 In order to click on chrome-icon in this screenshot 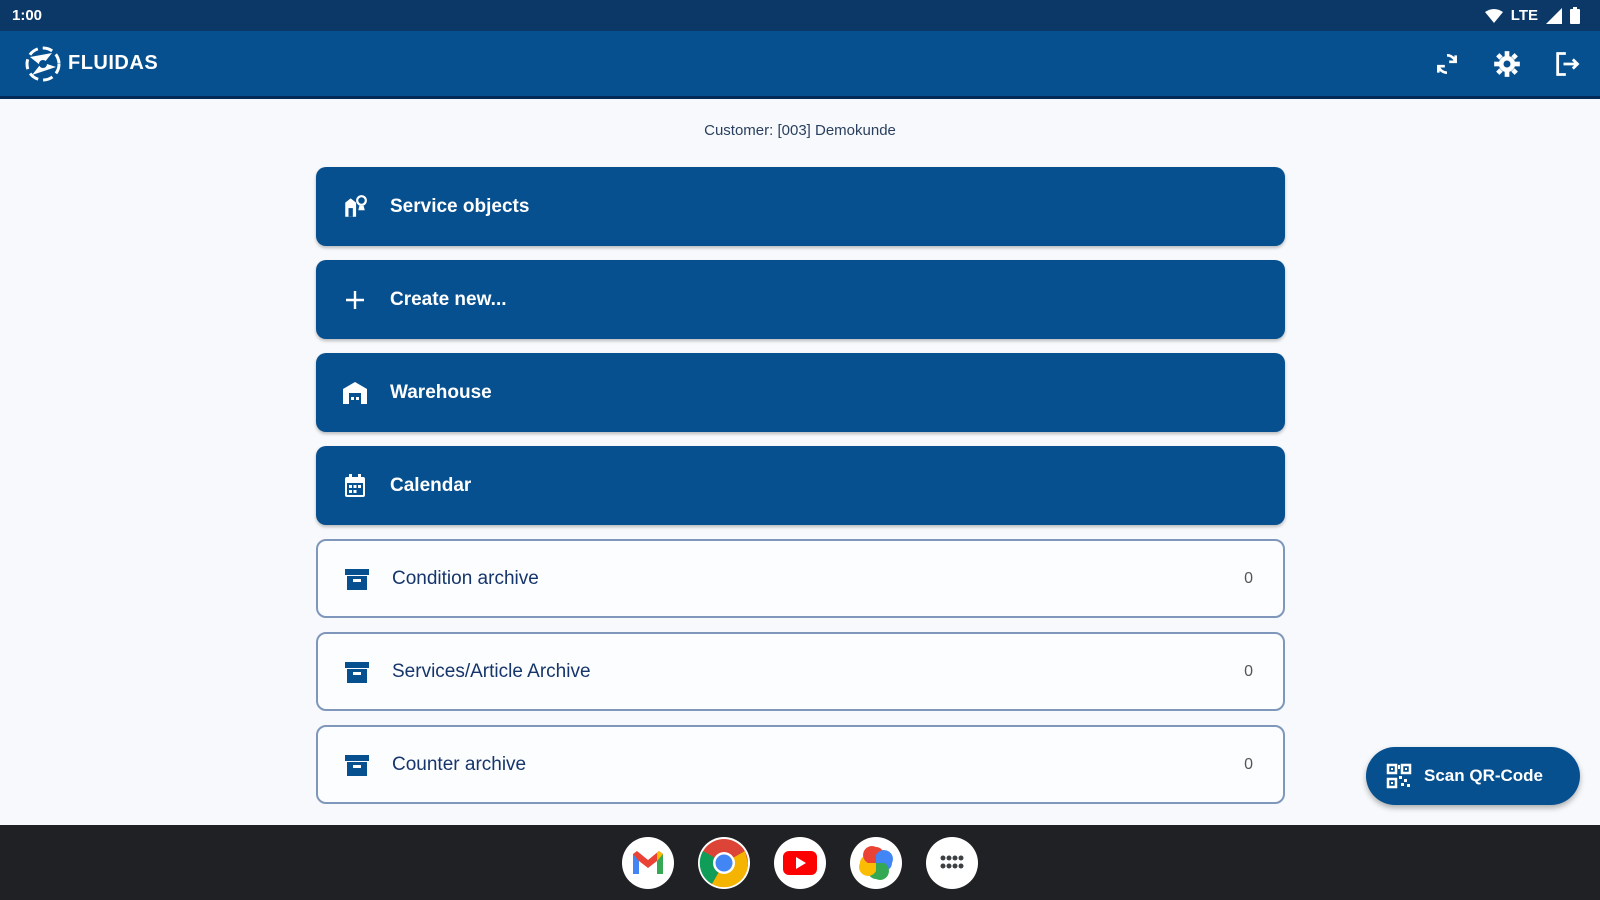, I will do `click(724, 862)`.